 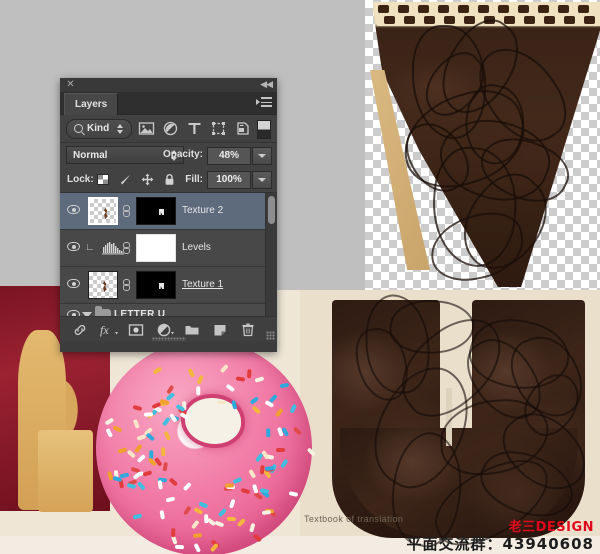 What do you see at coordinates (146, 128) in the screenshot?
I see `filter-pixel-layers-icon` at bounding box center [146, 128].